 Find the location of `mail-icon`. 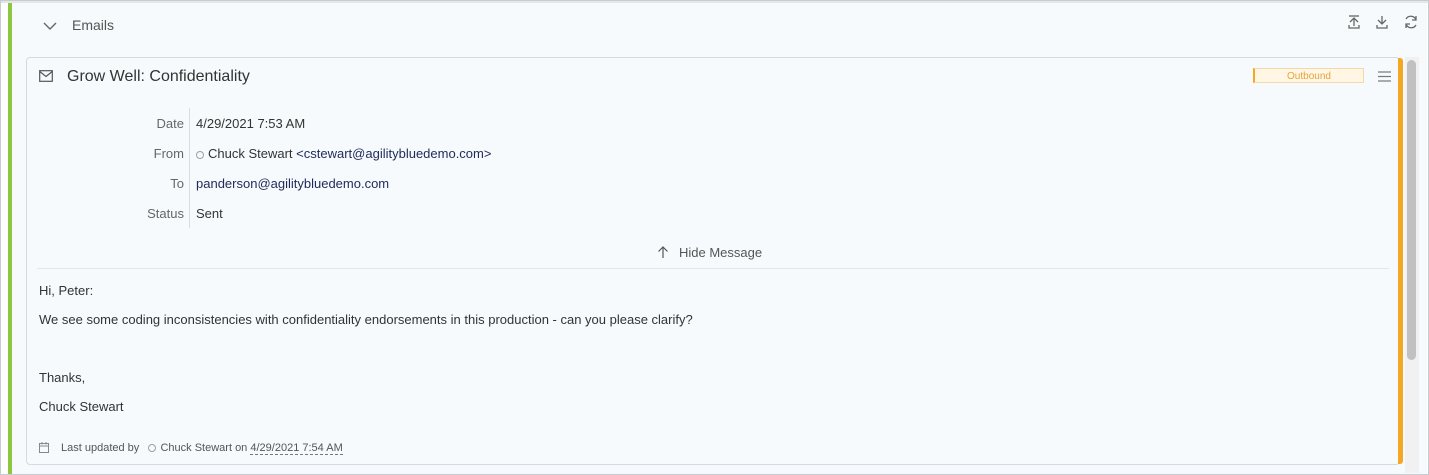

mail-icon is located at coordinates (46, 76).